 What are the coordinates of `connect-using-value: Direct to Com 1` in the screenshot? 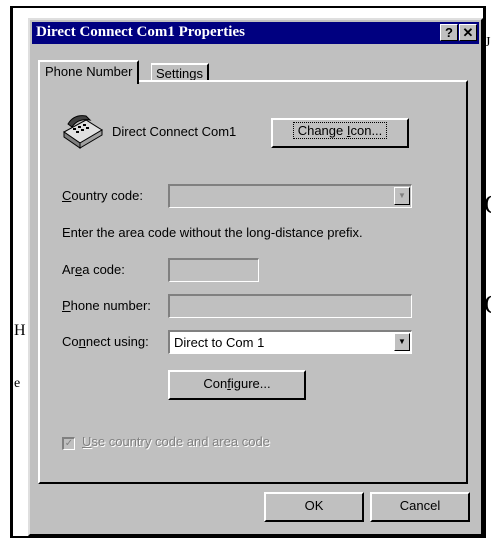 It's located at (219, 342).